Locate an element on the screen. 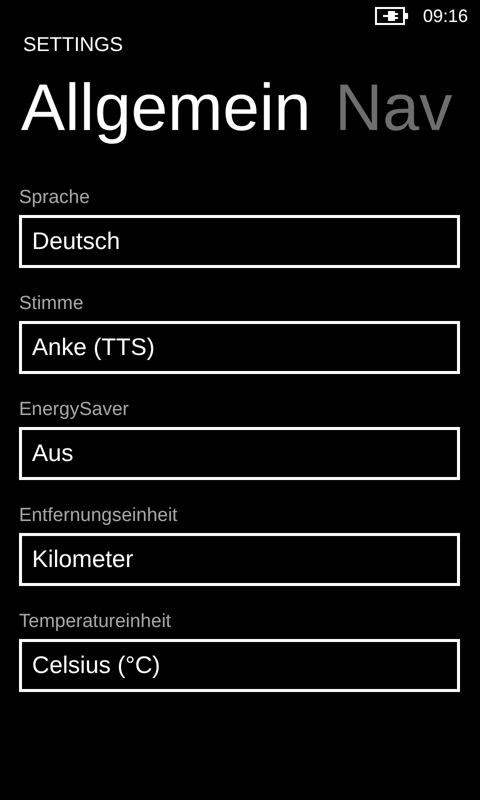 The height and width of the screenshot is (800, 480). battery-charging-icon is located at coordinates (391, 16).